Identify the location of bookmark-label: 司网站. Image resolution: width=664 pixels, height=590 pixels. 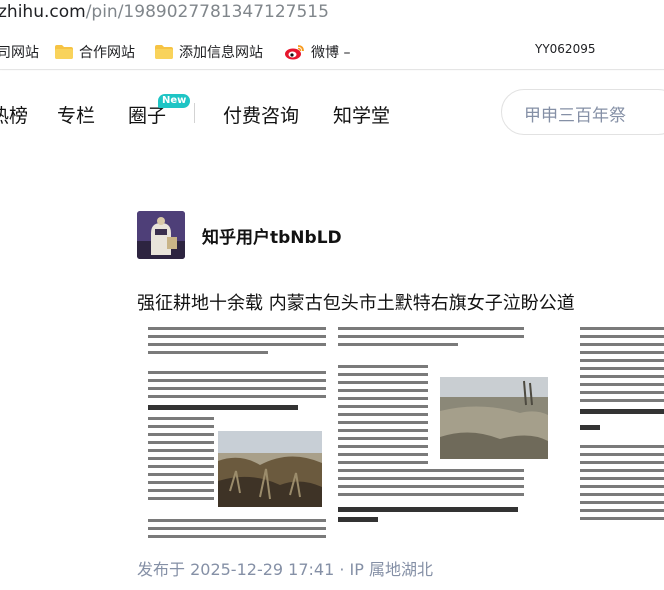
(19, 53).